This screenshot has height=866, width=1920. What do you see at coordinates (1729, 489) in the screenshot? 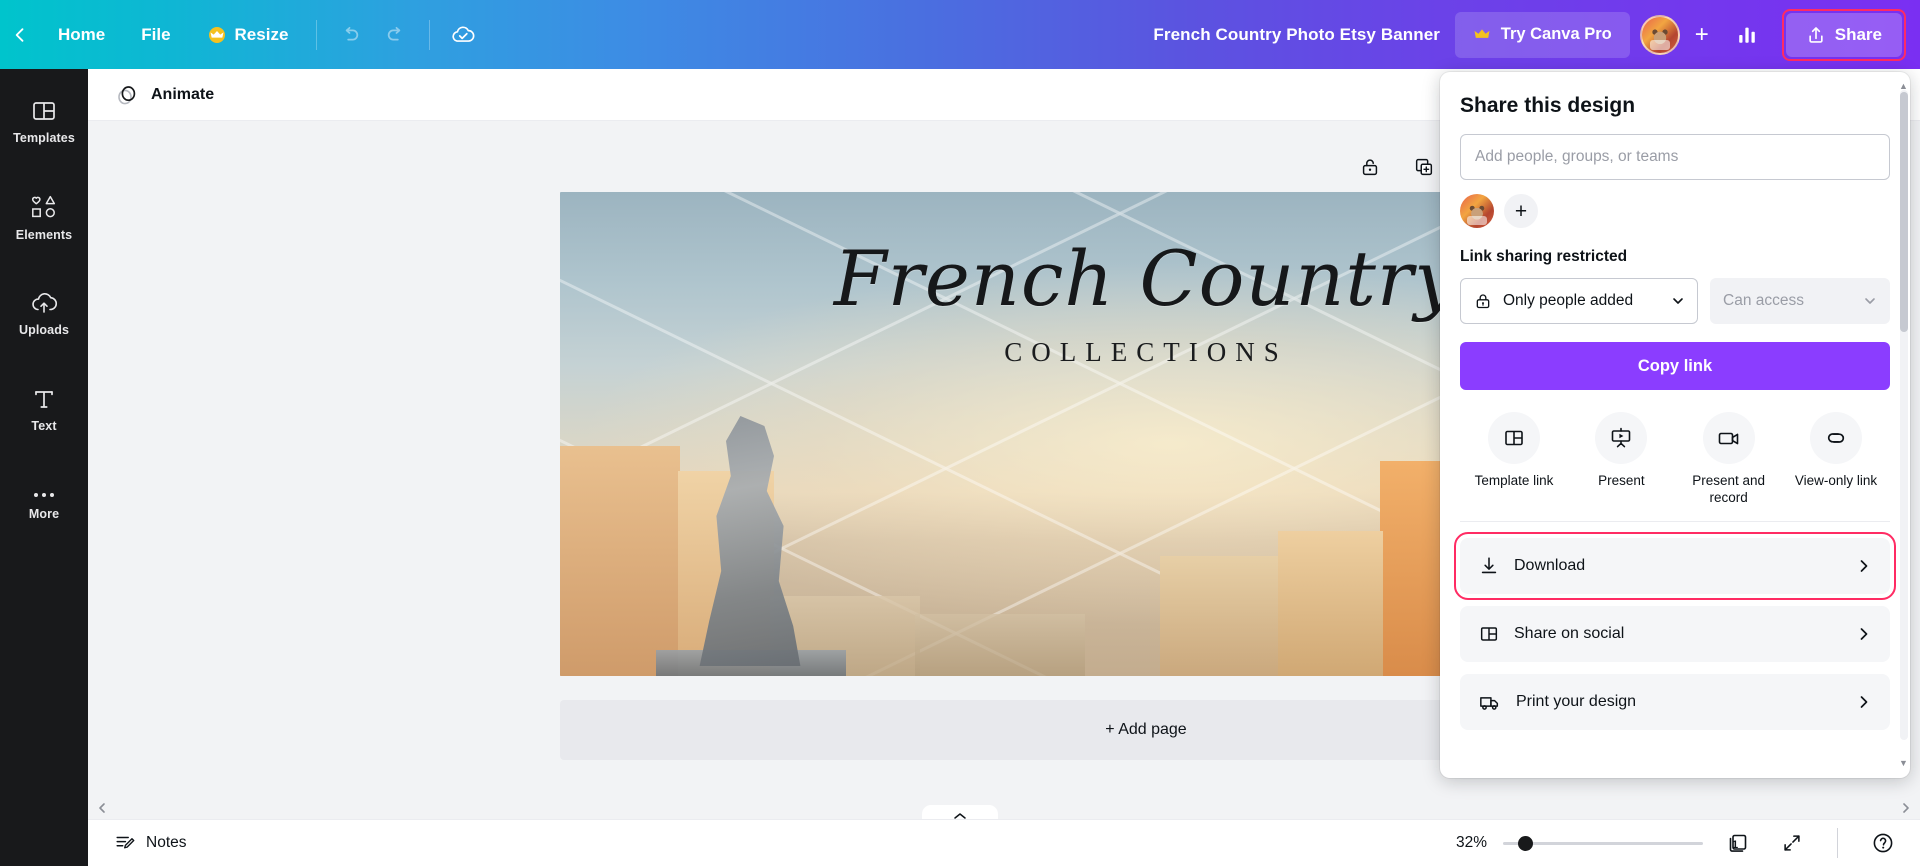
I see `quick-action-label: Present and record` at bounding box center [1729, 489].